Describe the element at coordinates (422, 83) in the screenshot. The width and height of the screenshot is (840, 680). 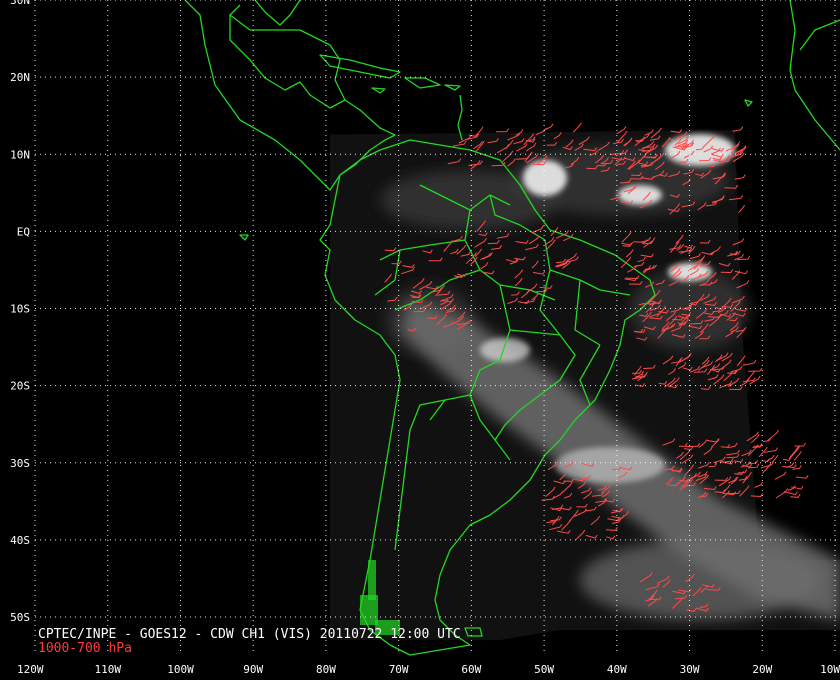
I see `hispaniola-island` at that location.